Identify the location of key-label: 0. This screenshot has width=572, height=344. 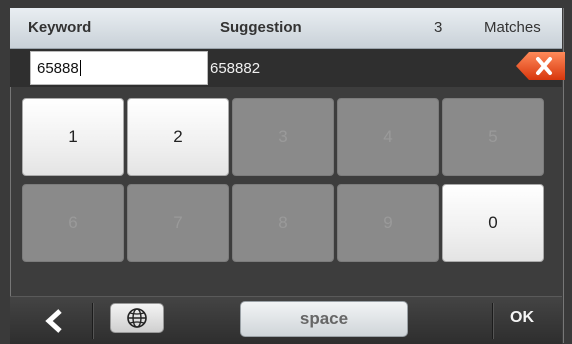
(493, 222).